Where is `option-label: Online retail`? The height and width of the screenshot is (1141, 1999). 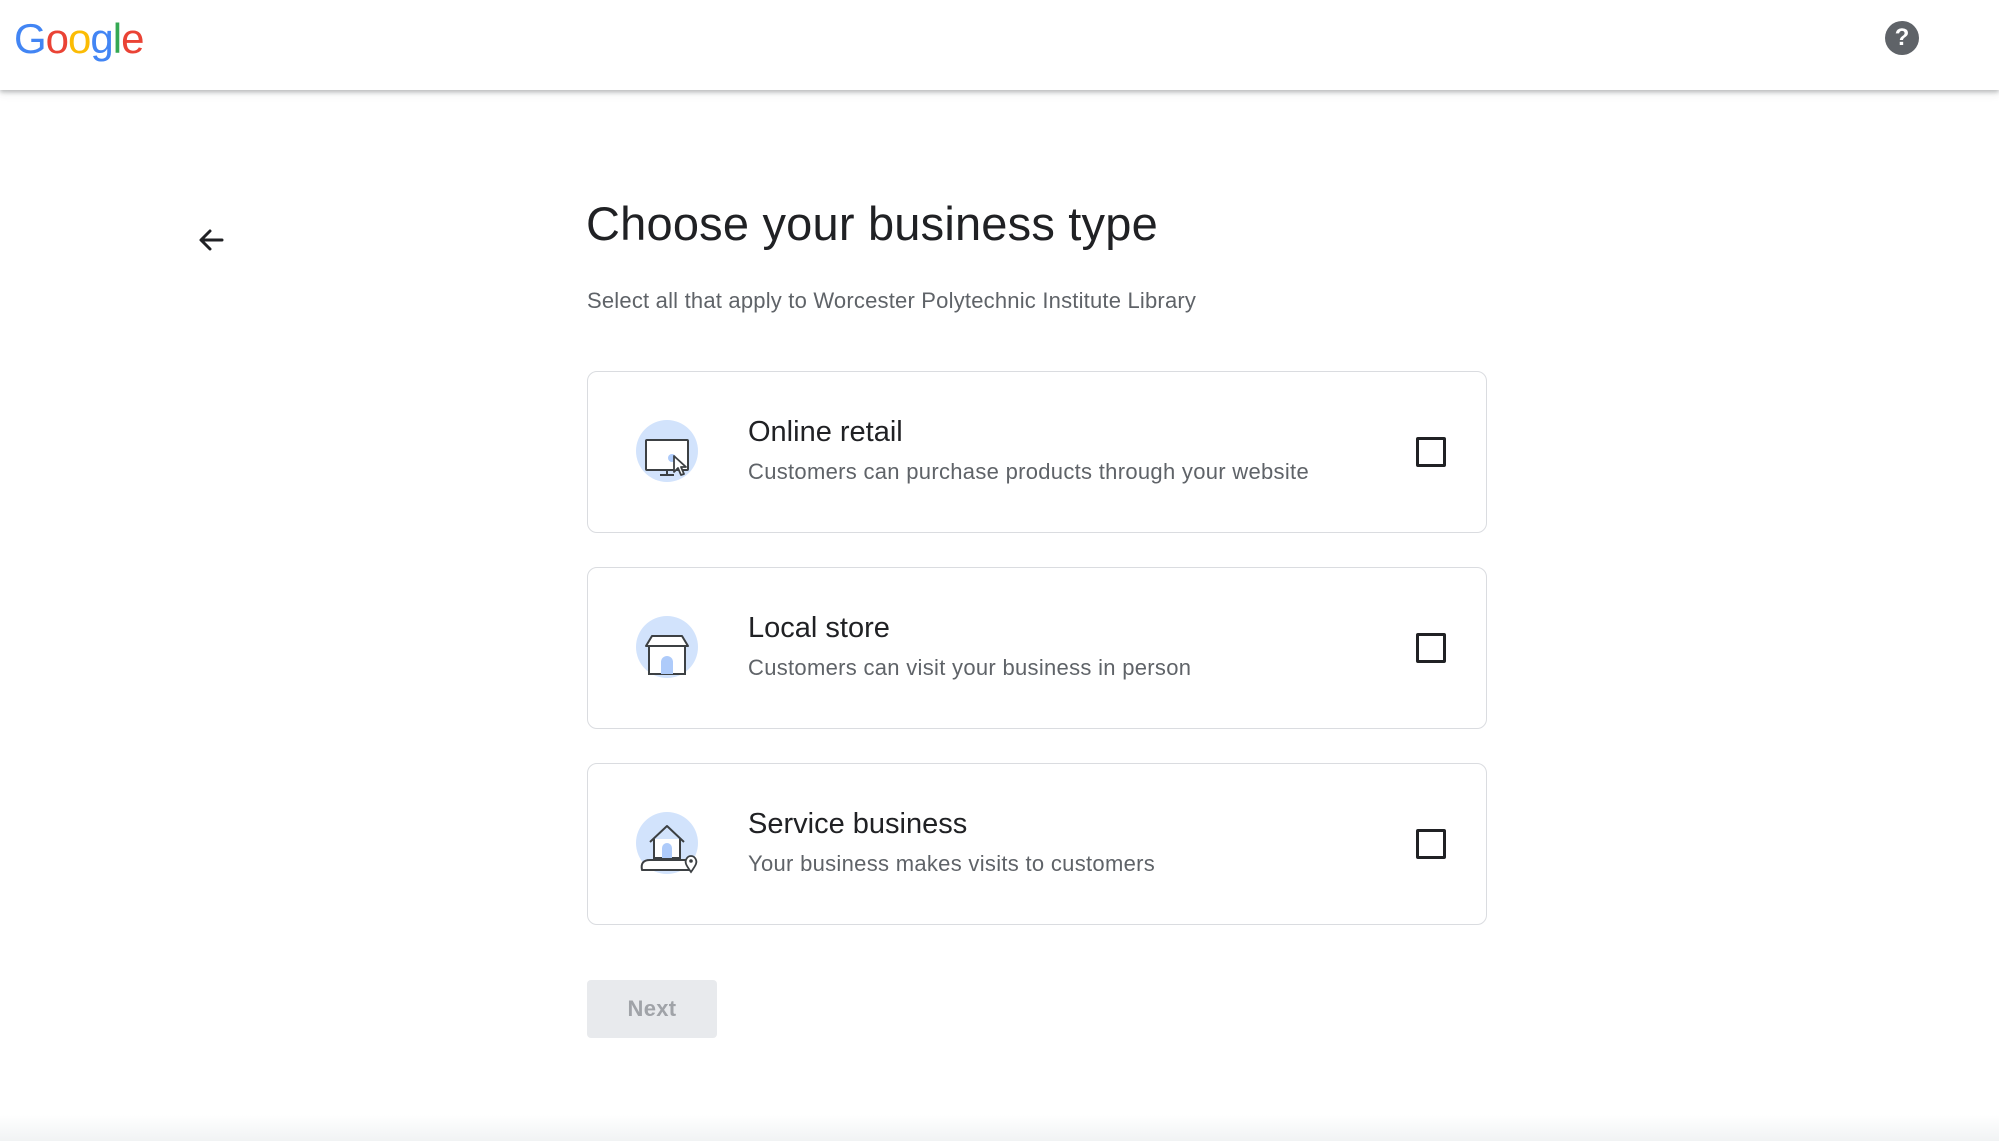 option-label: Online retail is located at coordinates (825, 432).